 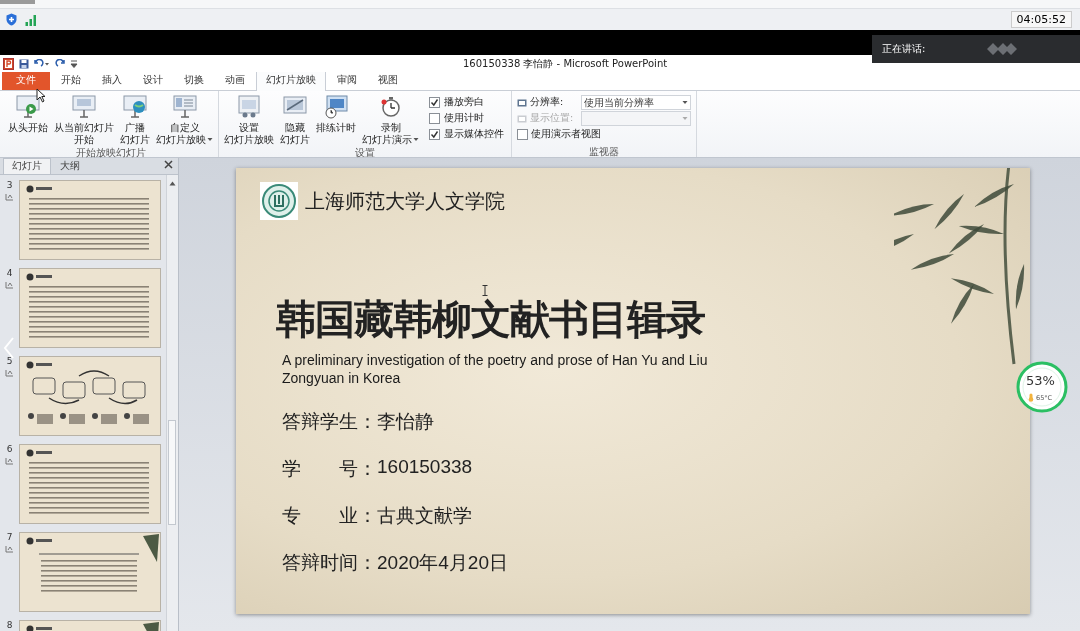 What do you see at coordinates (329, 516) in the screenshot?
I see `field-label: 专 业：` at bounding box center [329, 516].